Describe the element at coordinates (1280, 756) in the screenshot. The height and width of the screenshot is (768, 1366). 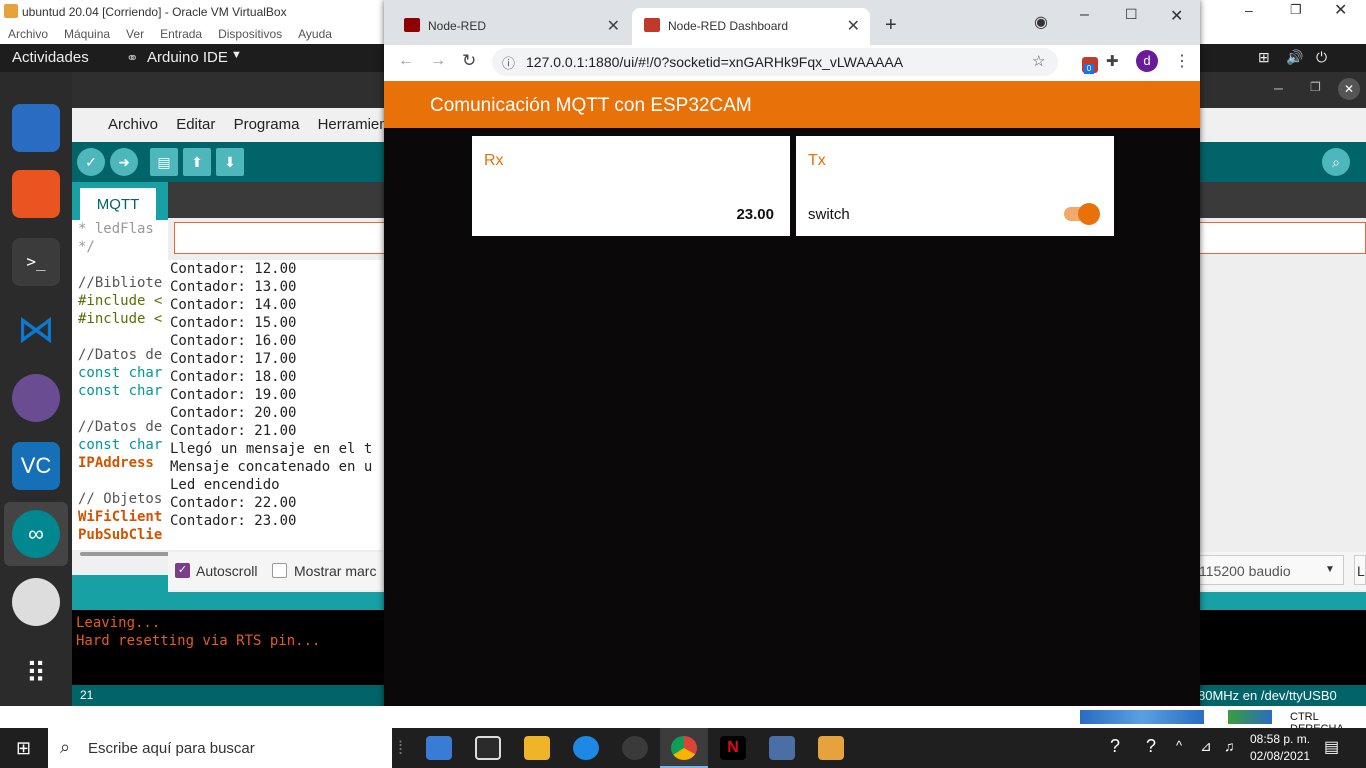
I see `clock-date: 02/08/2021` at that location.